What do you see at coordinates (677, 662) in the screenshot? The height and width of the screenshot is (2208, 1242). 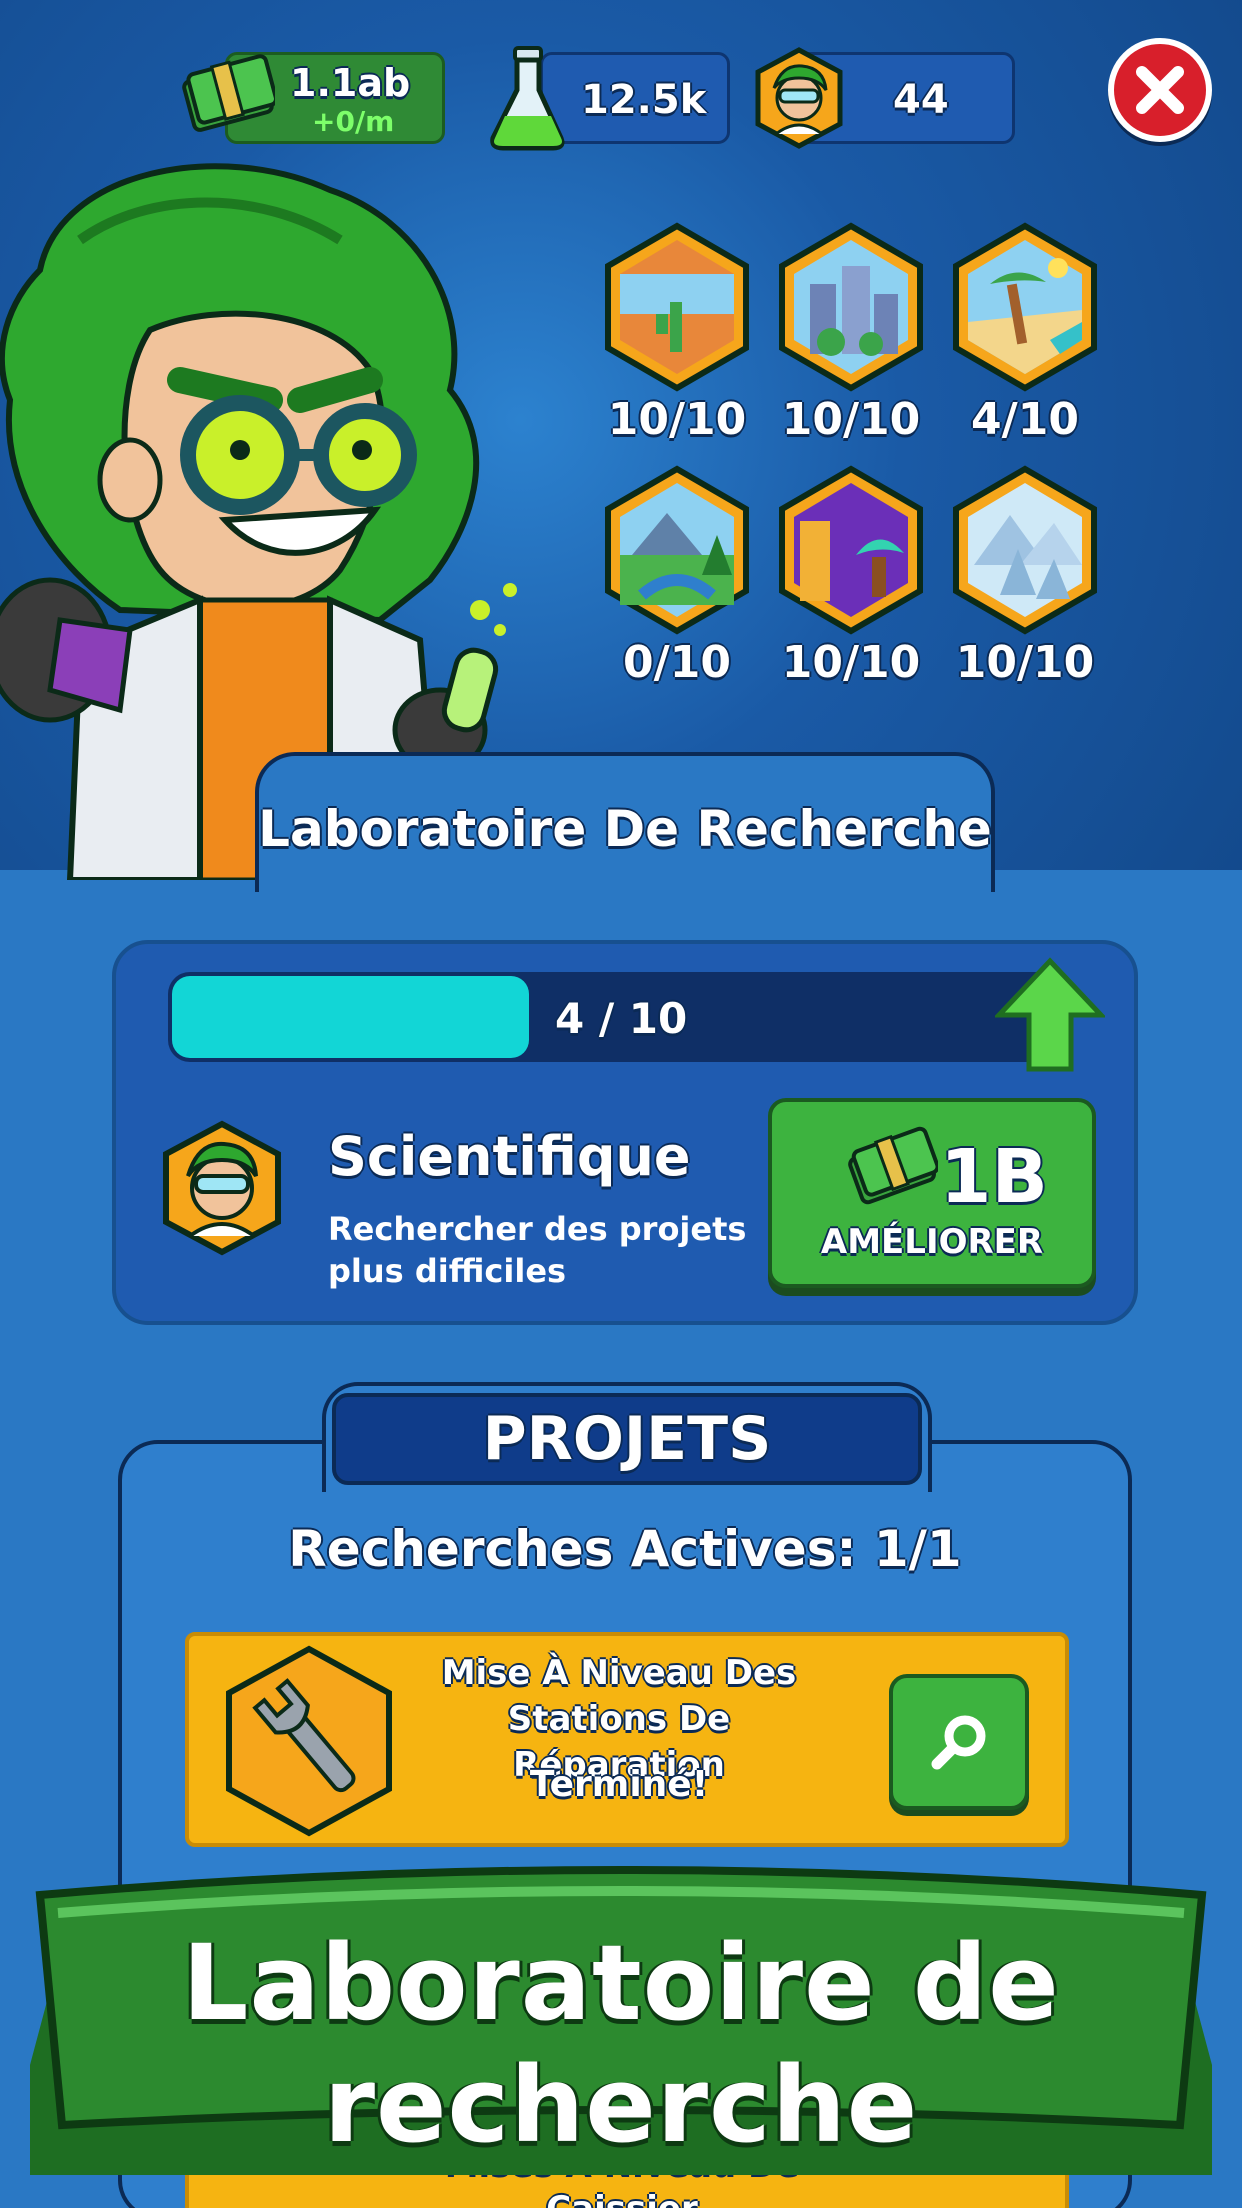 I see `forest-region-progress: 0/10` at bounding box center [677, 662].